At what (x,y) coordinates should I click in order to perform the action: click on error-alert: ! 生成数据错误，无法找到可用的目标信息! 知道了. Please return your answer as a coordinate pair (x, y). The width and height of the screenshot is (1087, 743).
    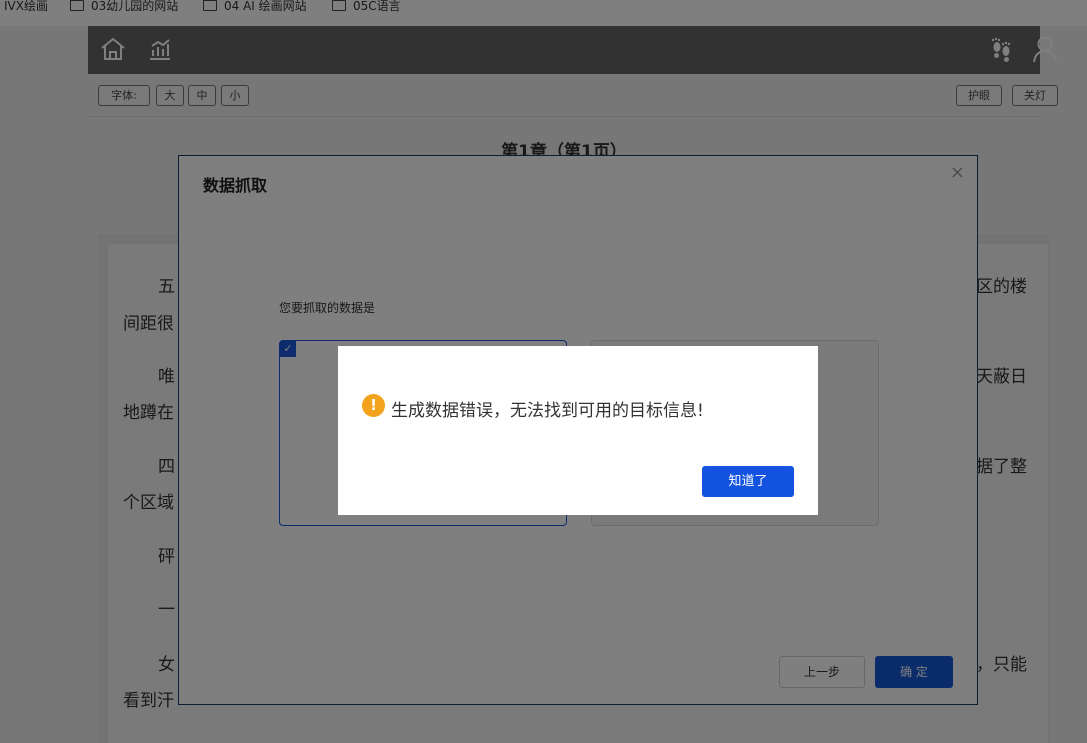
    Looking at the image, I should click on (578, 430).